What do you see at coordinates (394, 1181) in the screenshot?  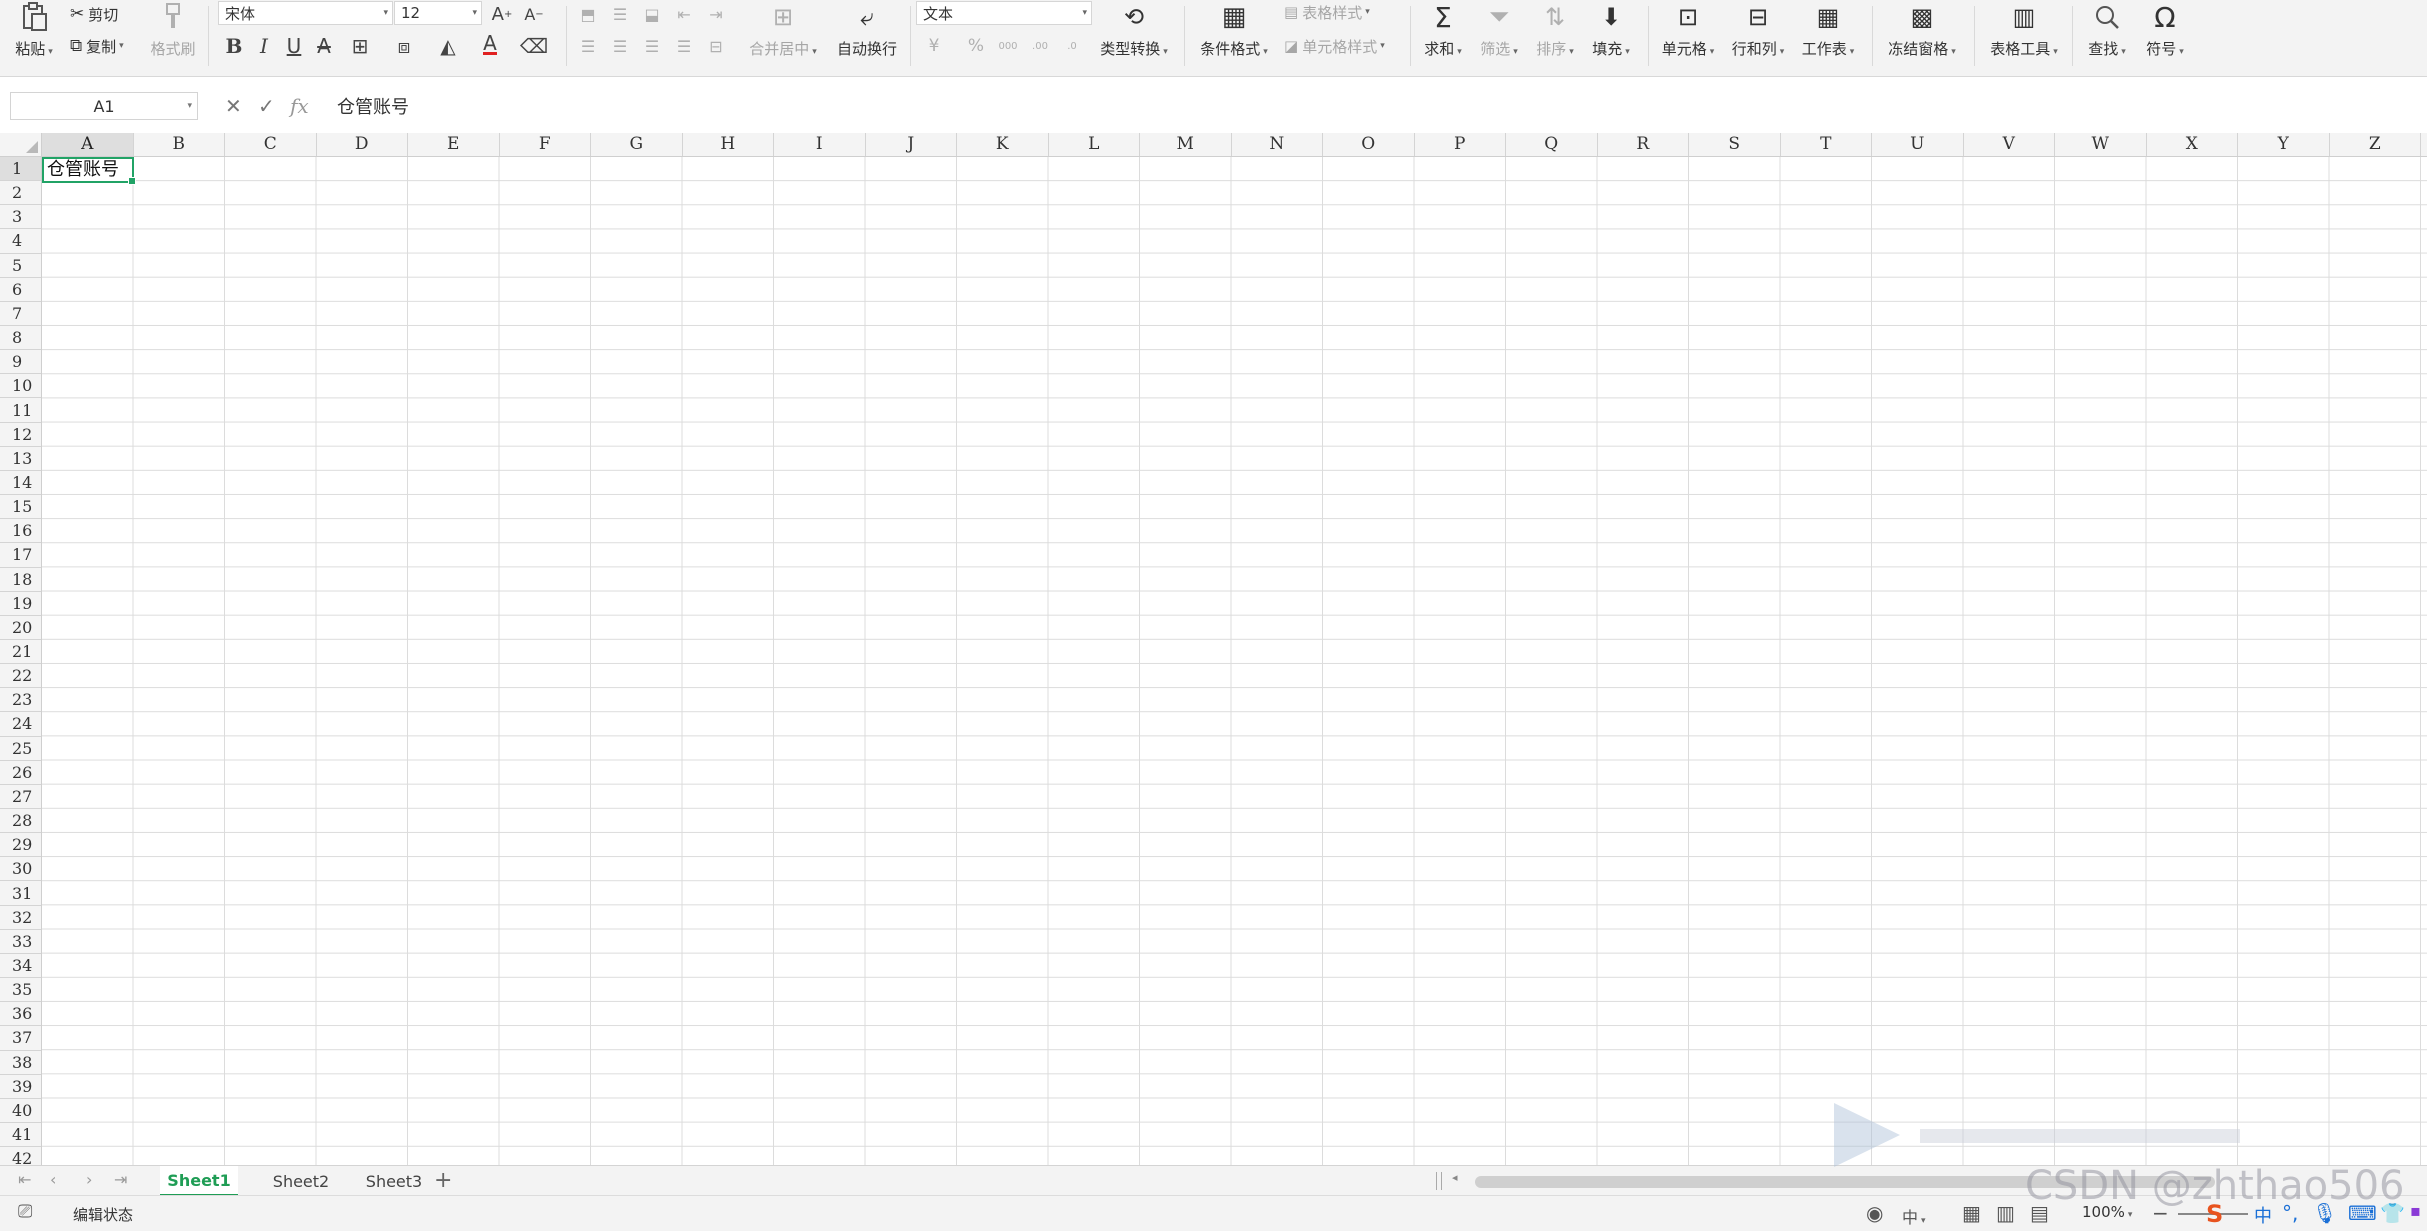 I see `sheet-tab-3: Sheet3` at bounding box center [394, 1181].